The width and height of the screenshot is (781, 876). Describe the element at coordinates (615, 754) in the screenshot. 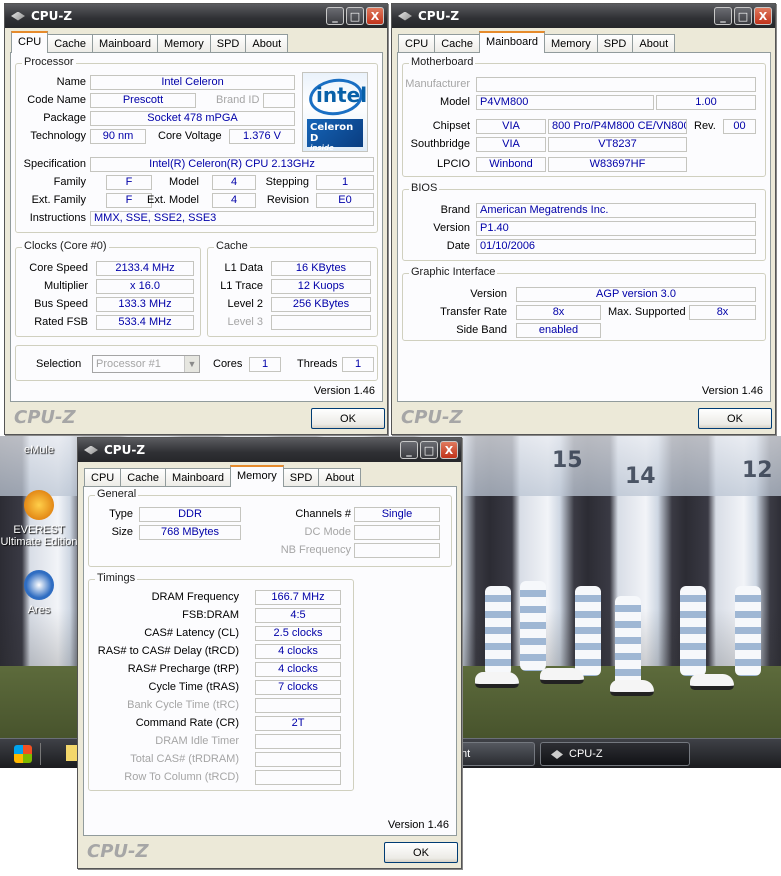

I see `taskbar-item-cpuz: CPU-Z` at that location.